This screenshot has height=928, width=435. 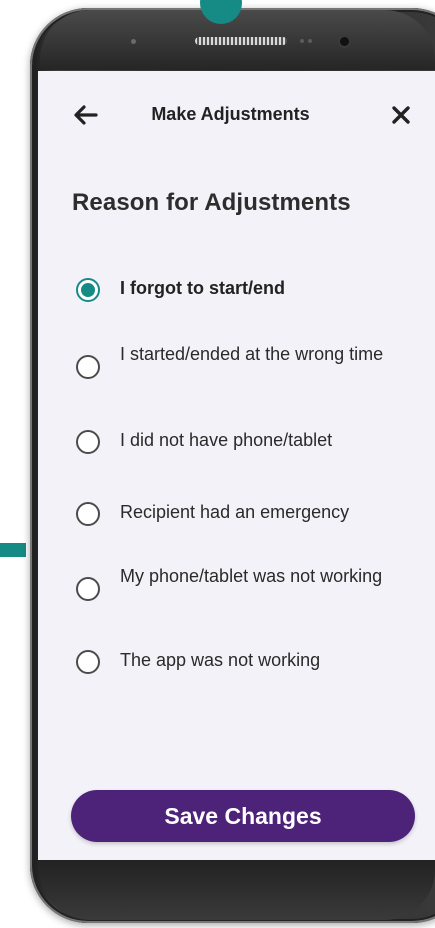 What do you see at coordinates (13, 550) in the screenshot?
I see `side-marker` at bounding box center [13, 550].